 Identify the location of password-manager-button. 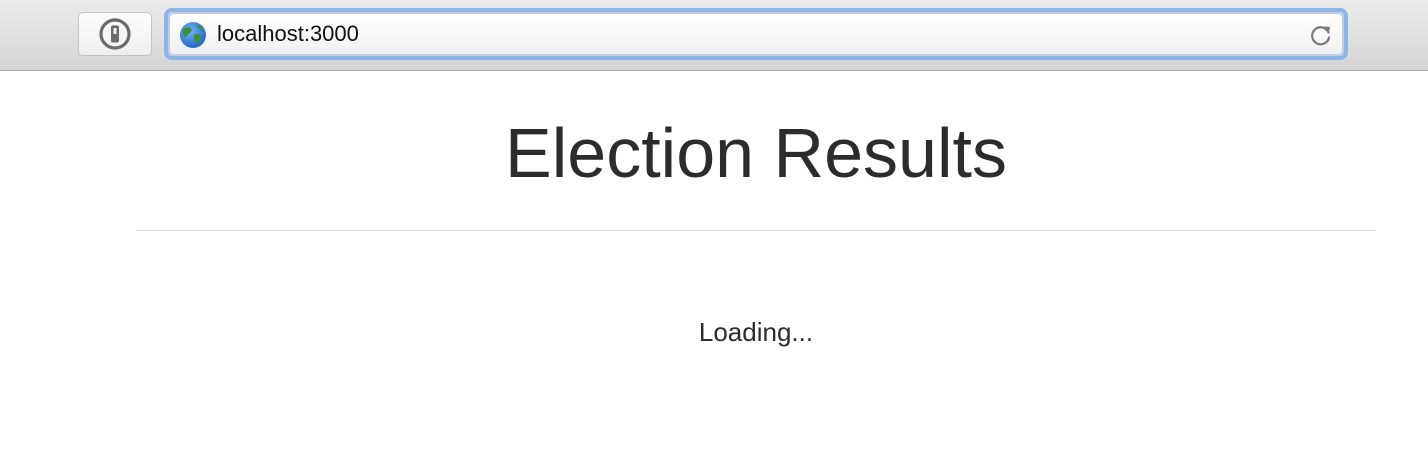
(115, 34).